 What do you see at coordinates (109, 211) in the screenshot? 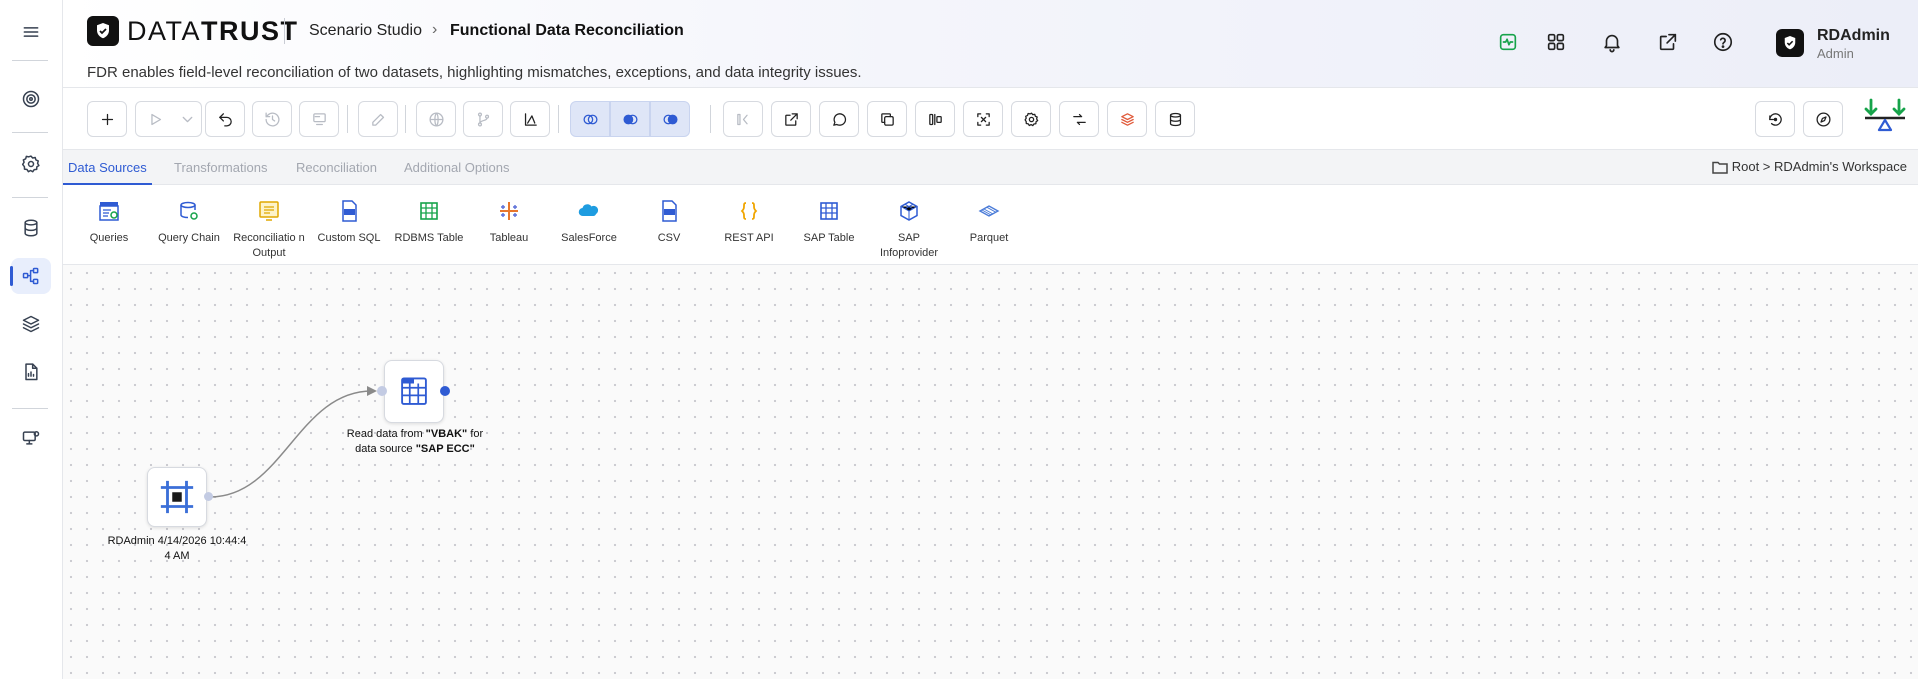
I see `queries-icon` at bounding box center [109, 211].